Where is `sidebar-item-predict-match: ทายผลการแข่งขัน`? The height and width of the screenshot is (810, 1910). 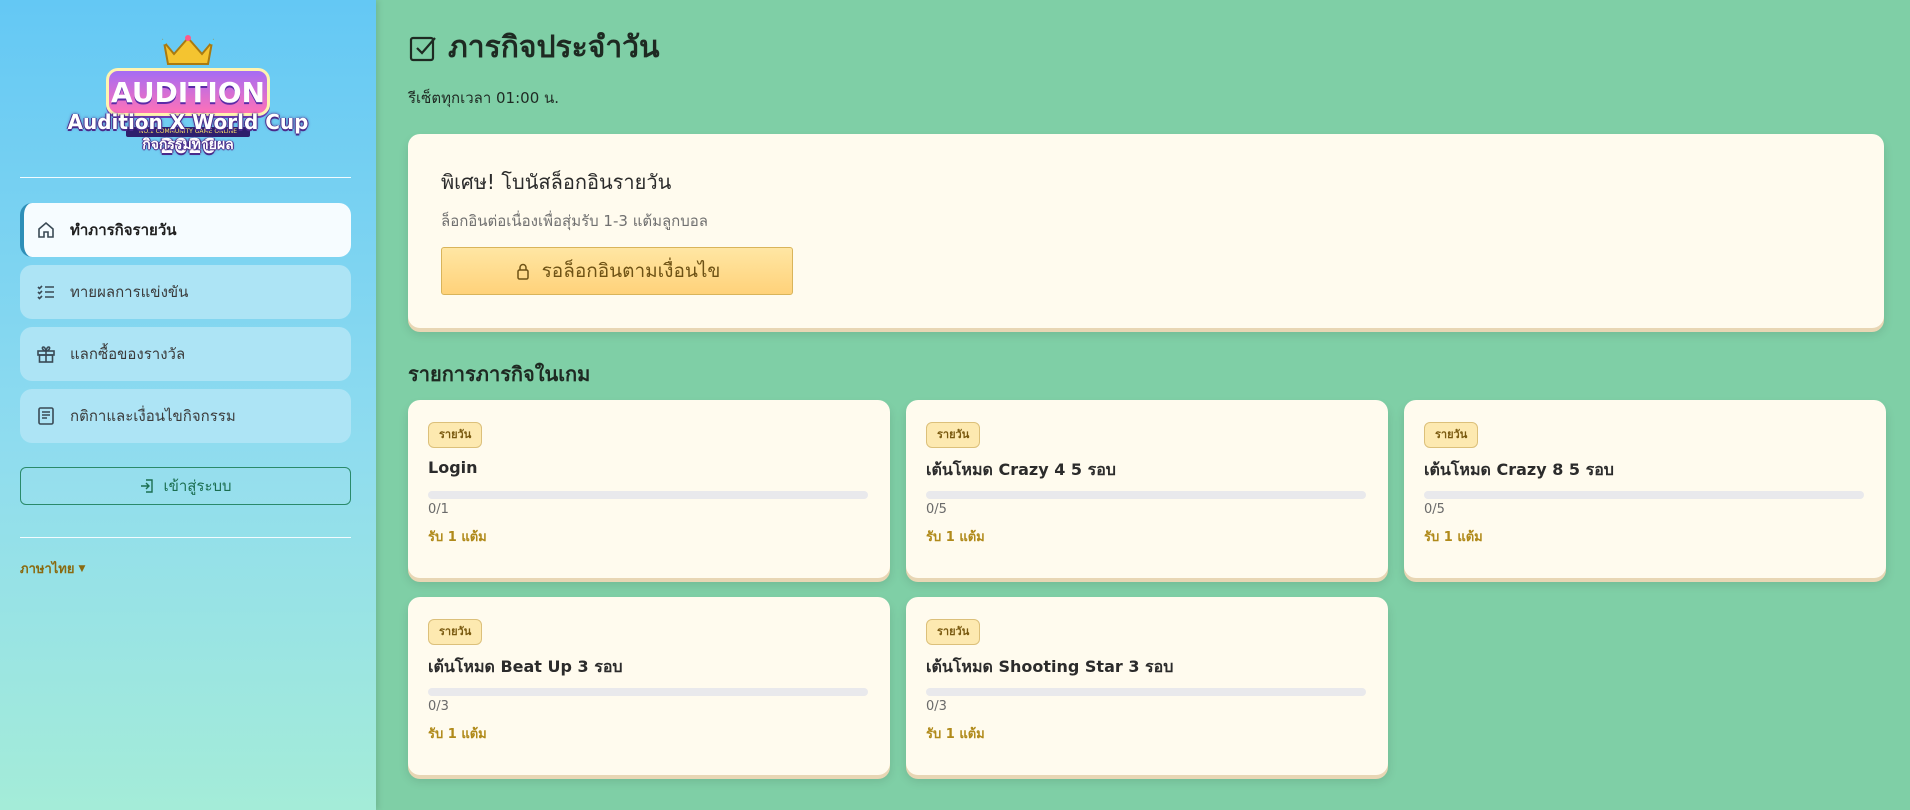 sidebar-item-predict-match: ทายผลการแข่งขัน is located at coordinates (185, 292).